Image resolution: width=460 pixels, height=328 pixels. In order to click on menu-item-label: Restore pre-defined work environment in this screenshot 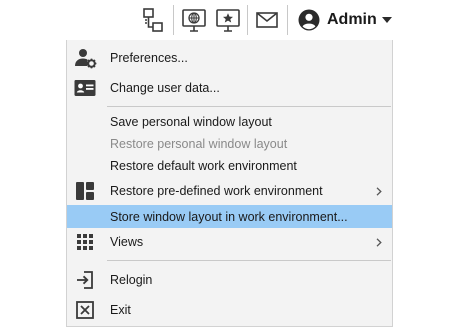, I will do `click(216, 191)`.